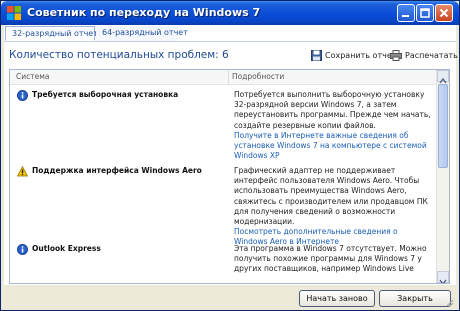 The width and height of the screenshot is (460, 311). I want to click on save-icon, so click(316, 55).